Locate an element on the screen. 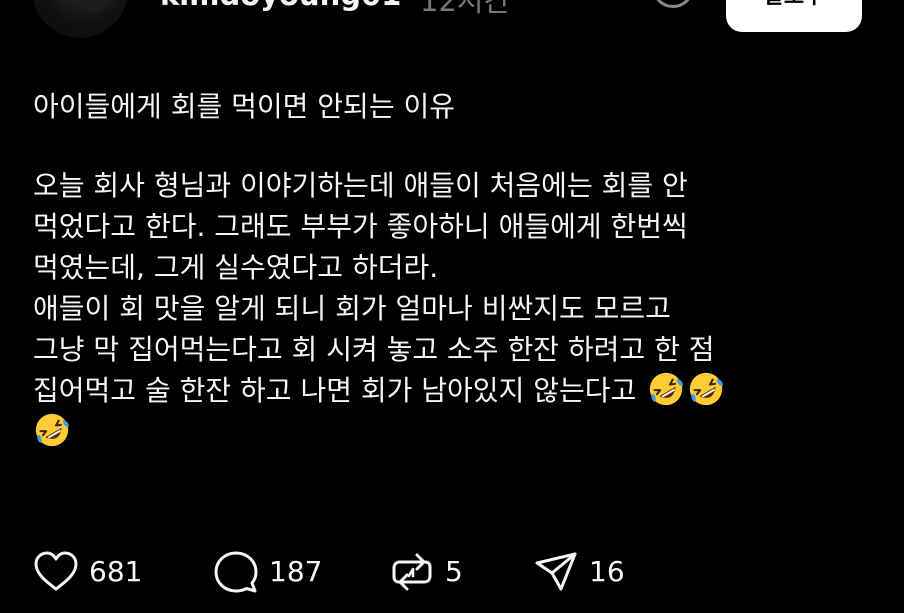 The width and height of the screenshot is (904, 613). repost-button: 5 is located at coordinates (426, 572).